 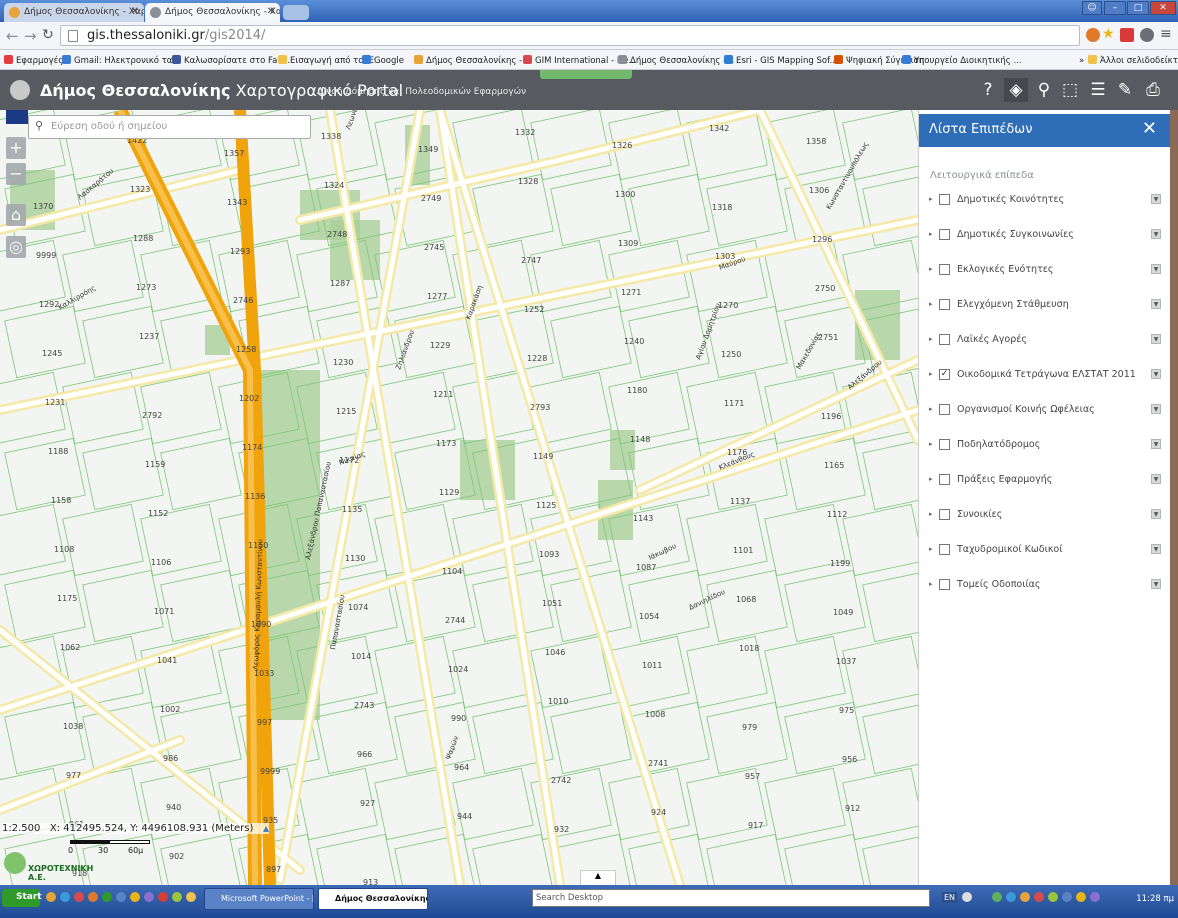 I want to click on layer-checkbox: ✓, so click(x=944, y=374).